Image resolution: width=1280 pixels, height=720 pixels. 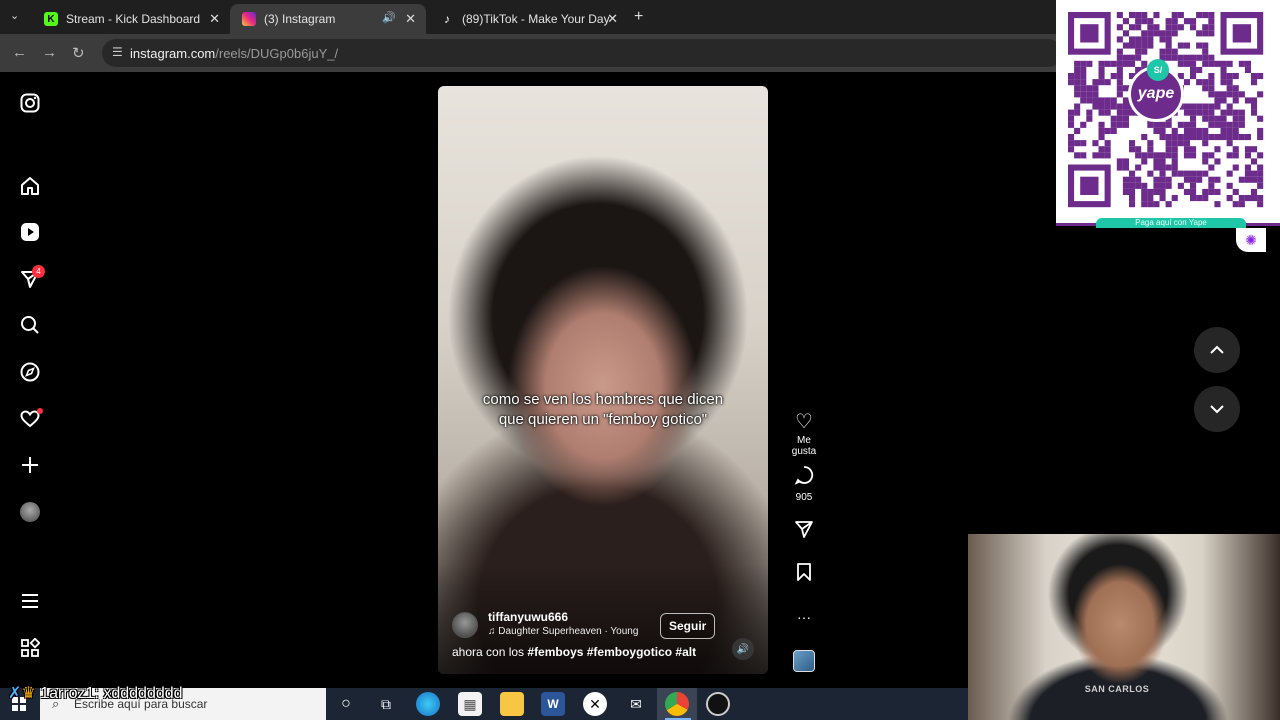 What do you see at coordinates (1117, 689) in the screenshot?
I see `webcam-shirt-text: SAN CARLOS` at bounding box center [1117, 689].